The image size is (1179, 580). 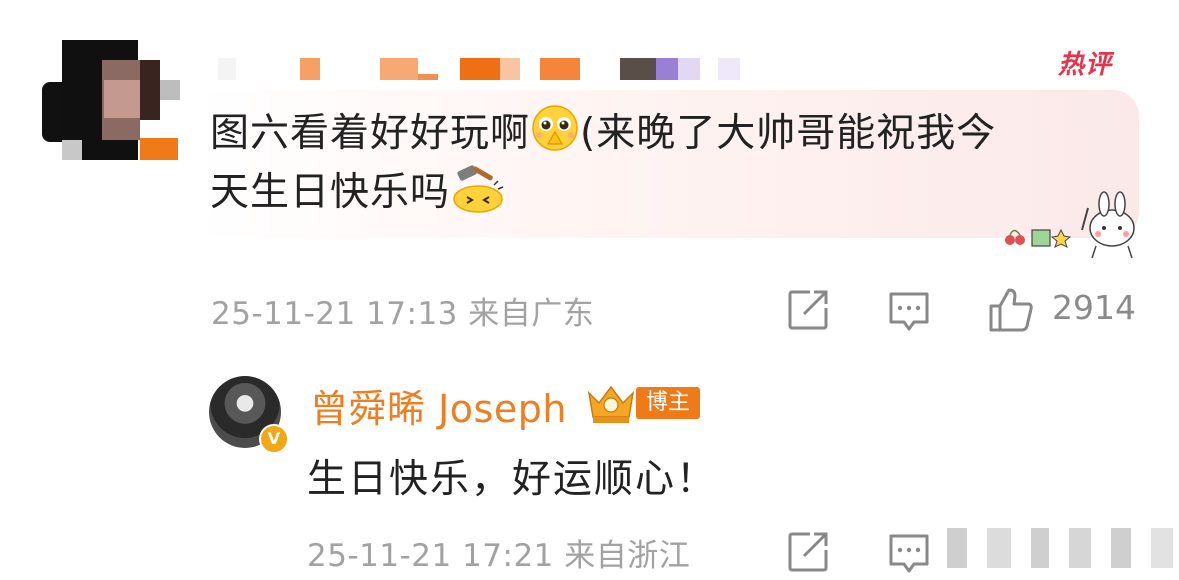 I want to click on comment-text-part3: 天生日快乐吗, so click(x=330, y=192).